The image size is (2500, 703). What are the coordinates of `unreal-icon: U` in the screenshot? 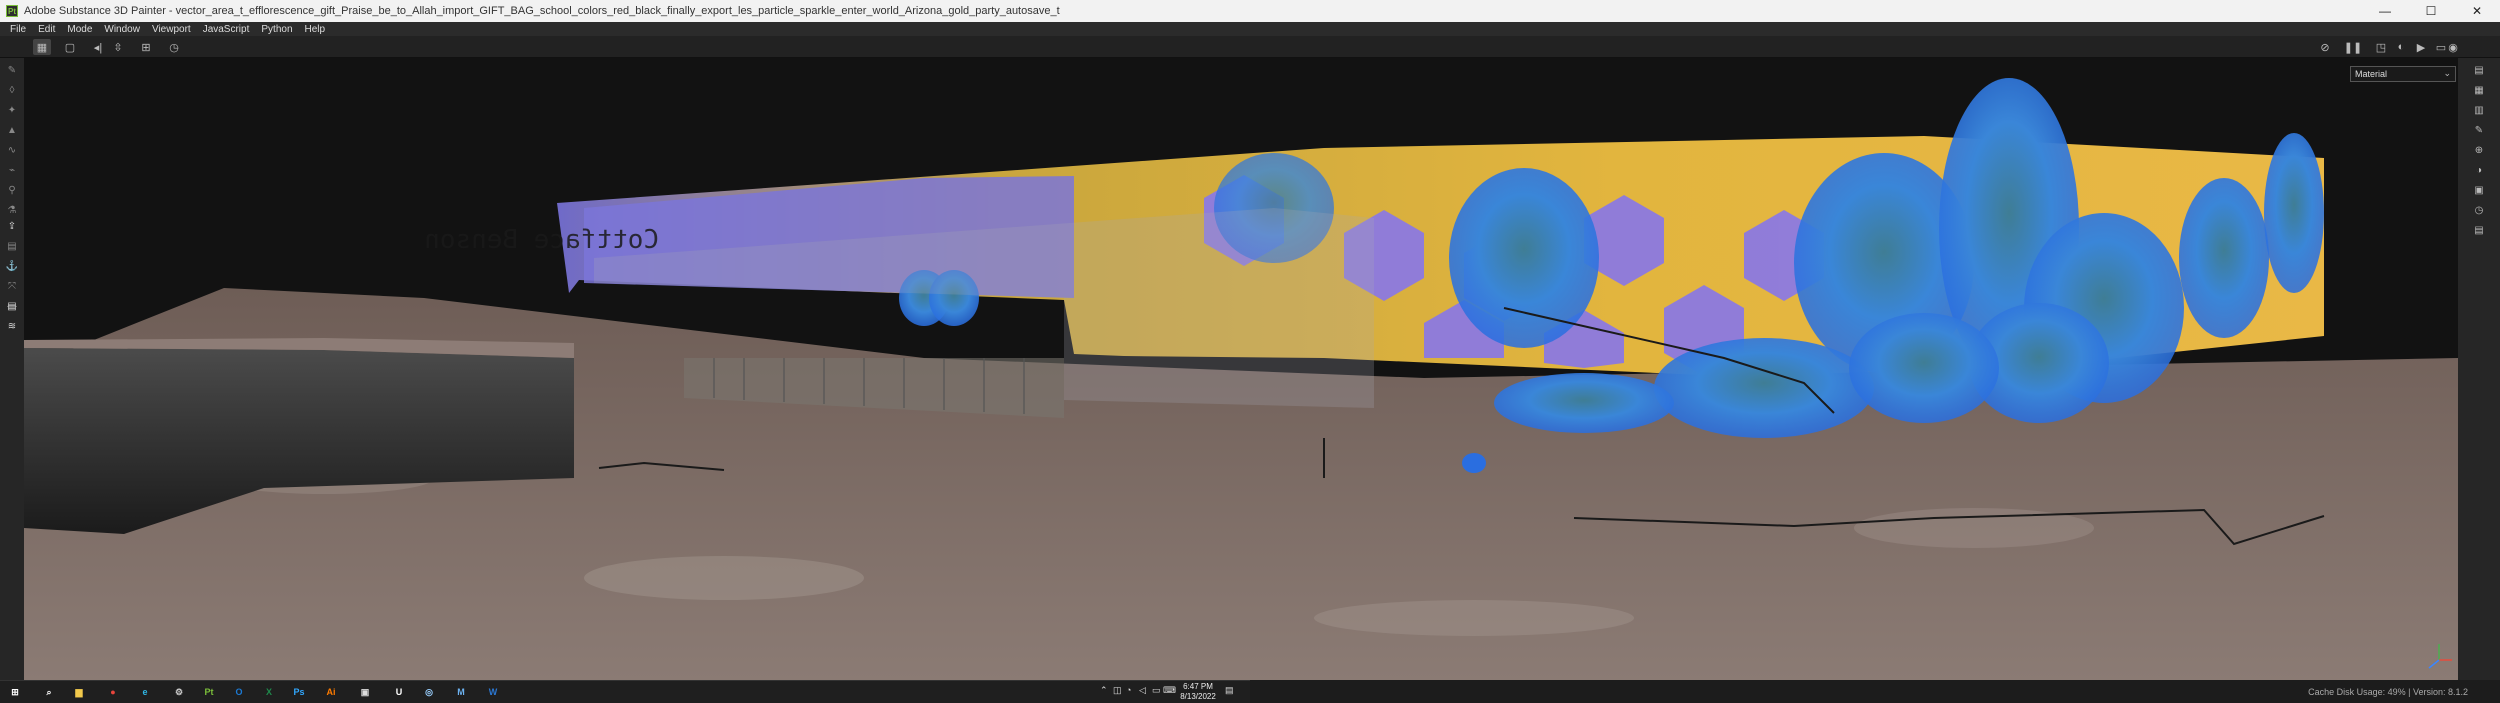 It's located at (399, 692).